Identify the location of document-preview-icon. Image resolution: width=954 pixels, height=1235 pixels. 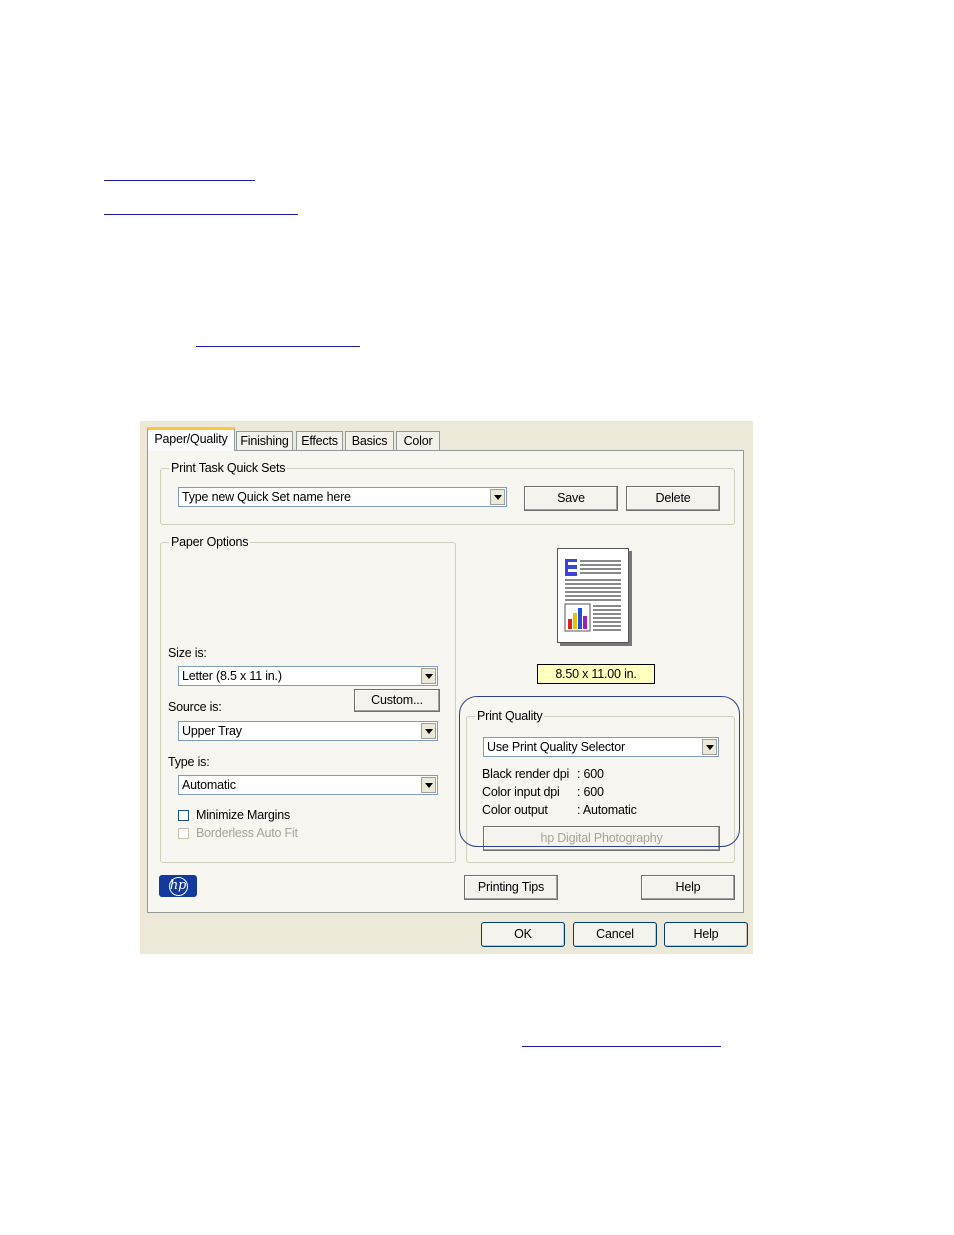
(592, 595).